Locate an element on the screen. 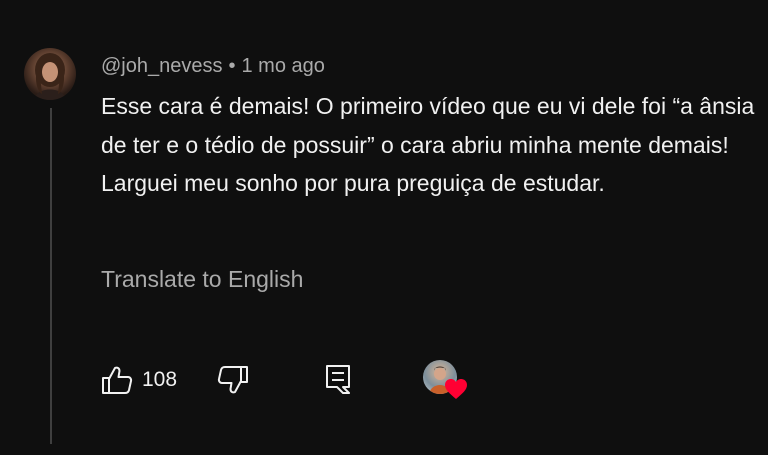 The height and width of the screenshot is (455, 768). like-button is located at coordinates (117, 380).